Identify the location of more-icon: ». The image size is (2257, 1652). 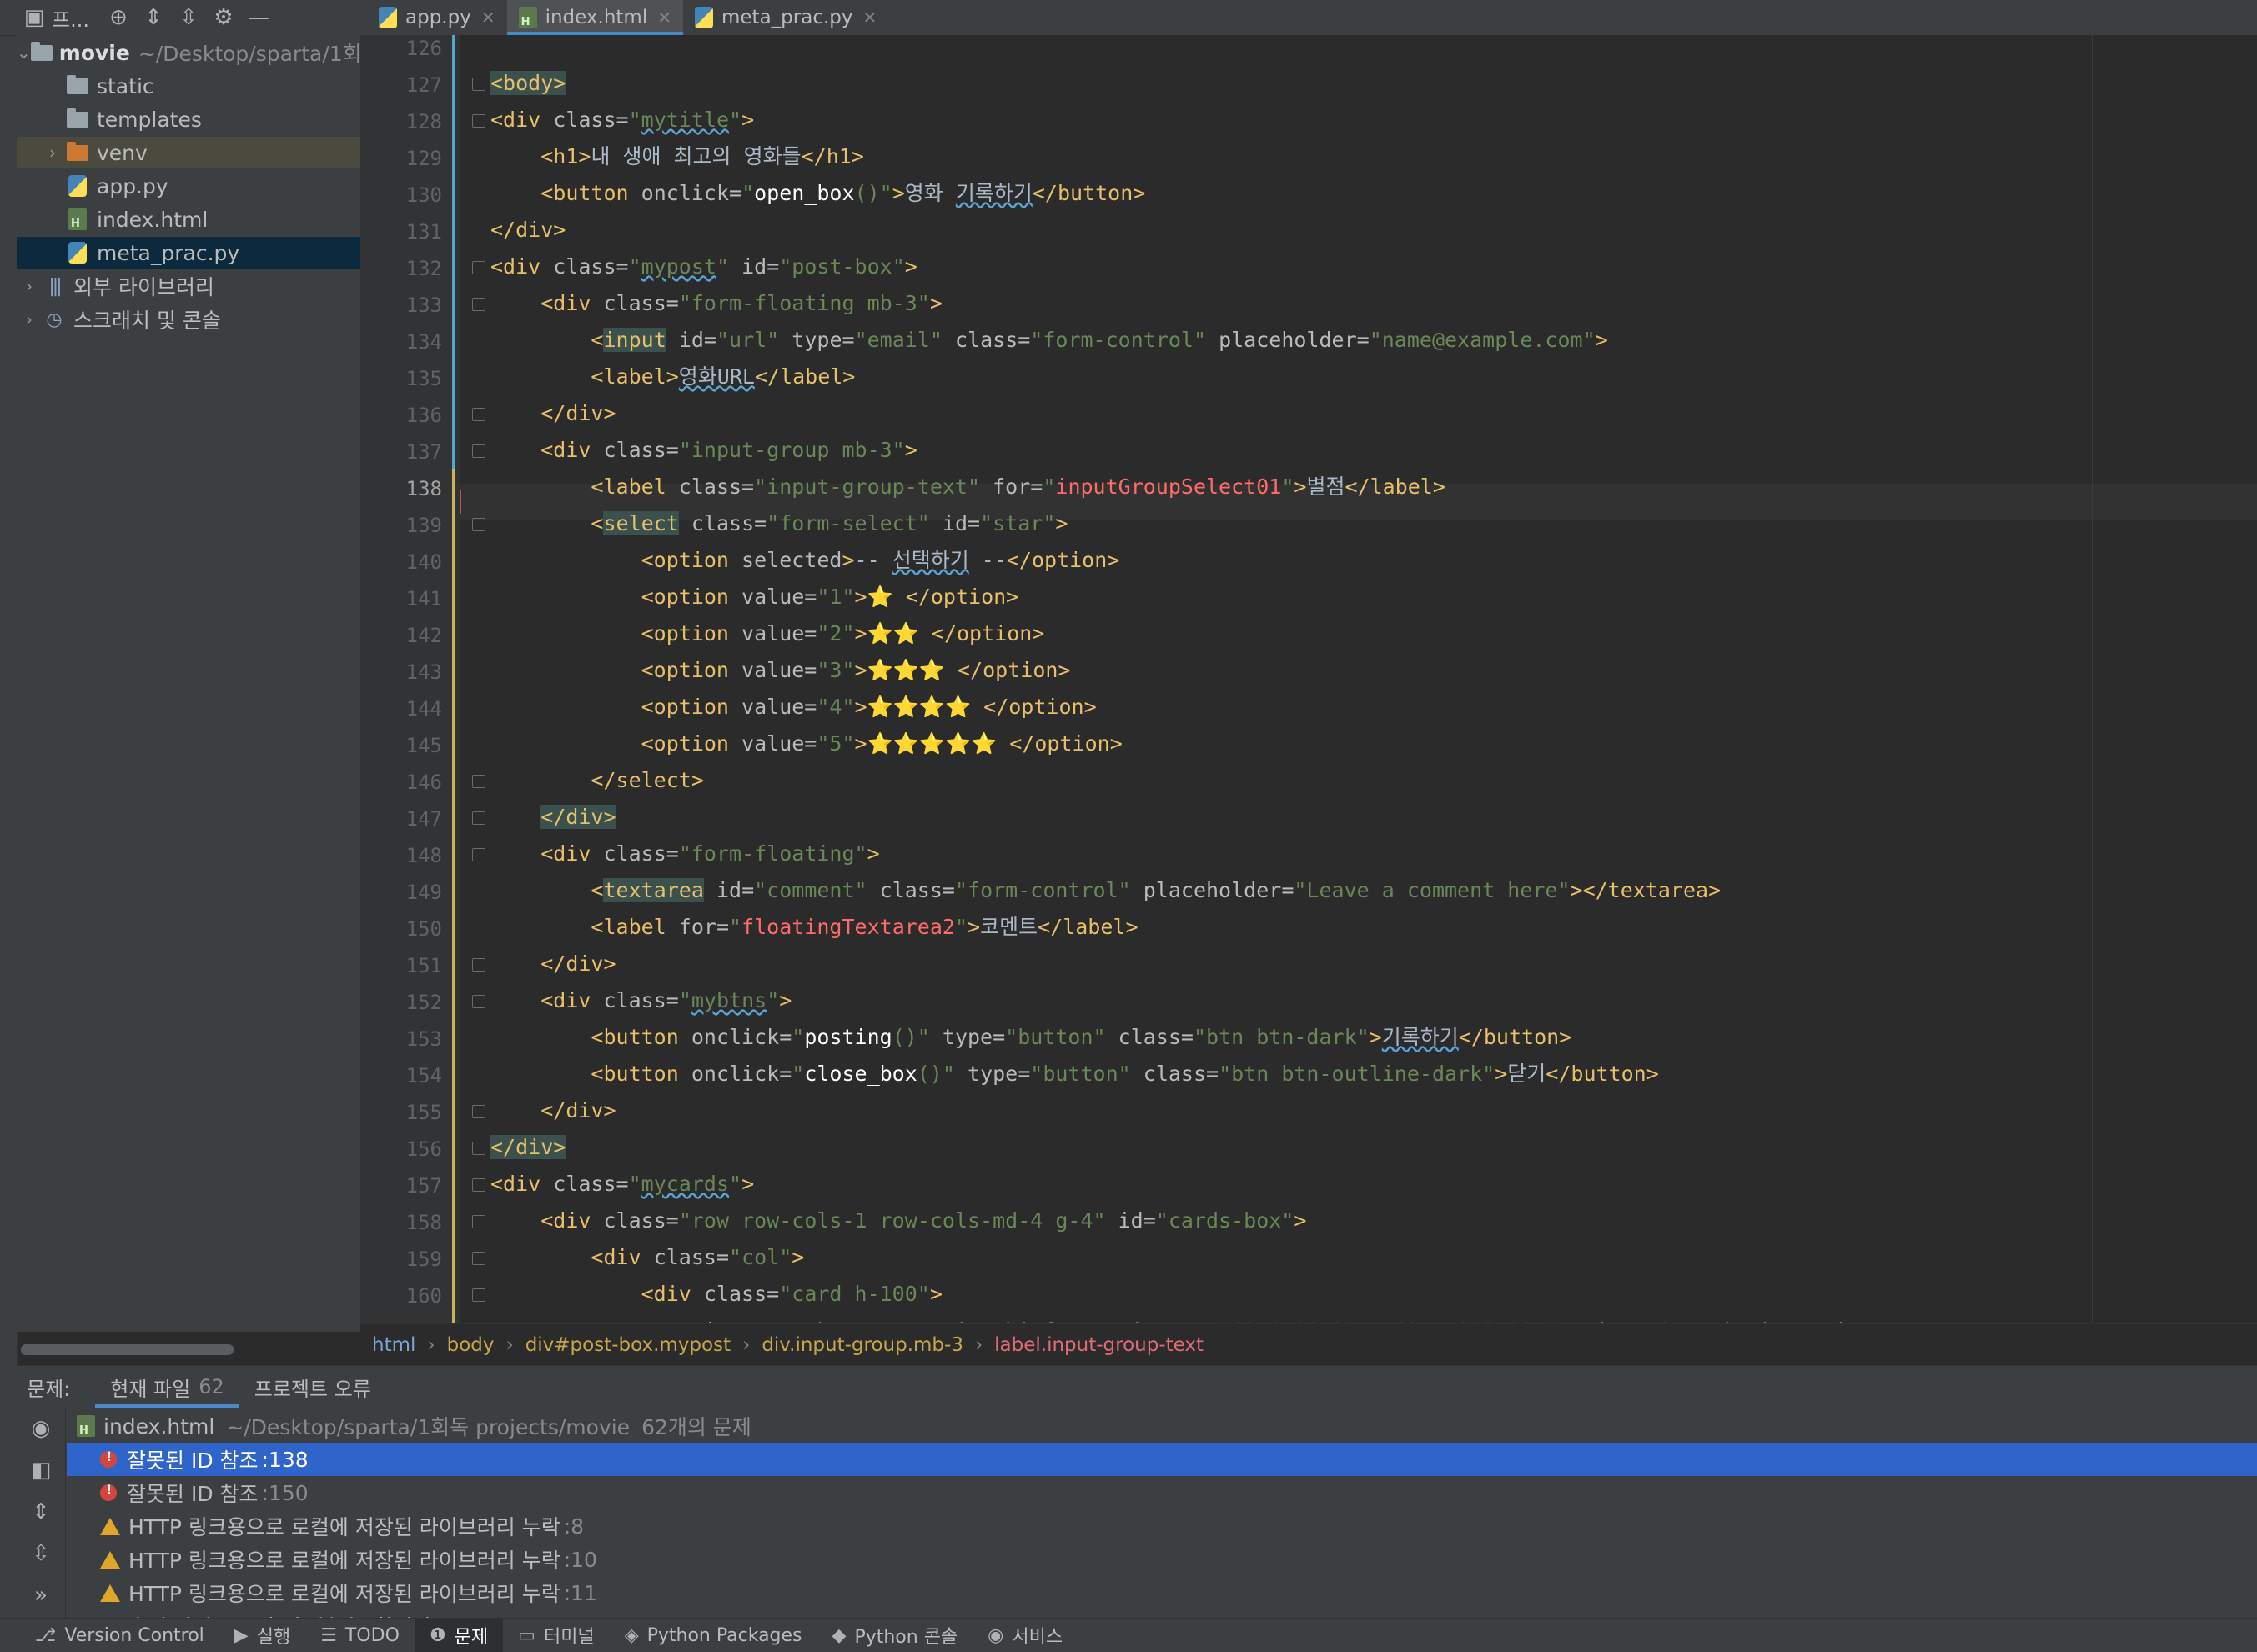
(41, 1595).